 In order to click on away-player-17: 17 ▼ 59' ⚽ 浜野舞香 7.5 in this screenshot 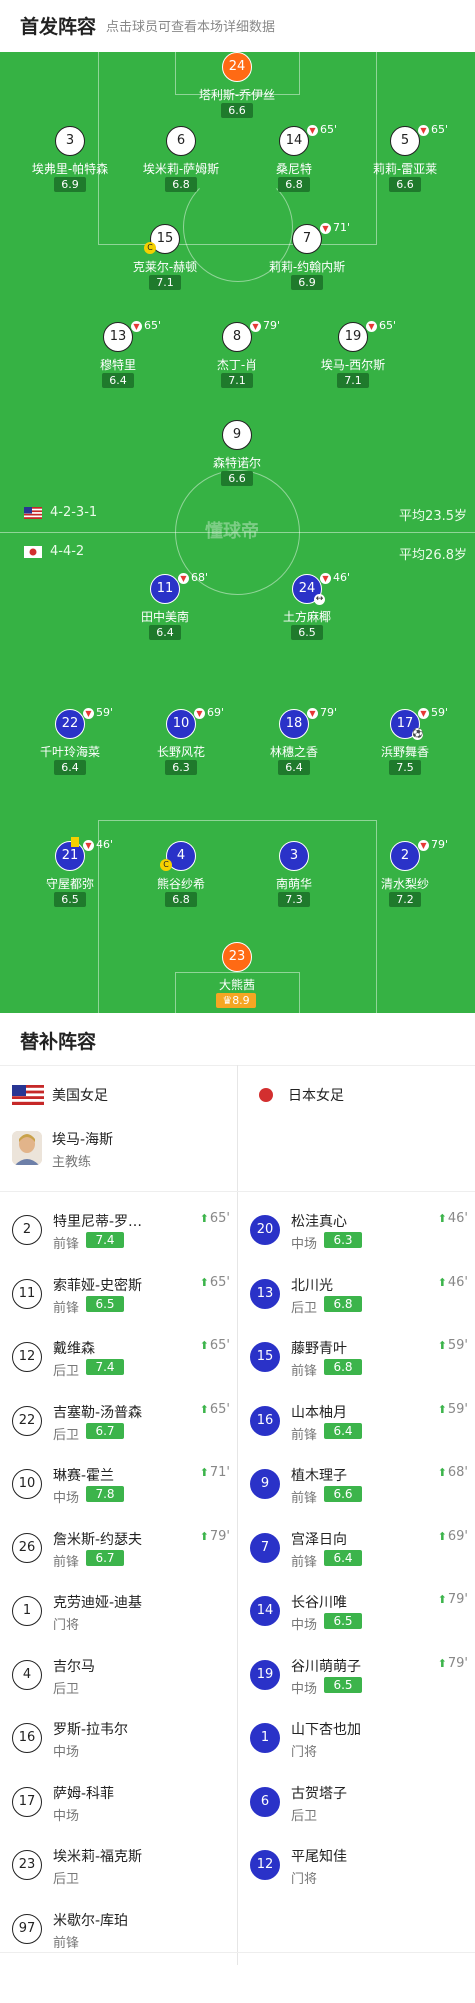, I will do `click(405, 750)`.